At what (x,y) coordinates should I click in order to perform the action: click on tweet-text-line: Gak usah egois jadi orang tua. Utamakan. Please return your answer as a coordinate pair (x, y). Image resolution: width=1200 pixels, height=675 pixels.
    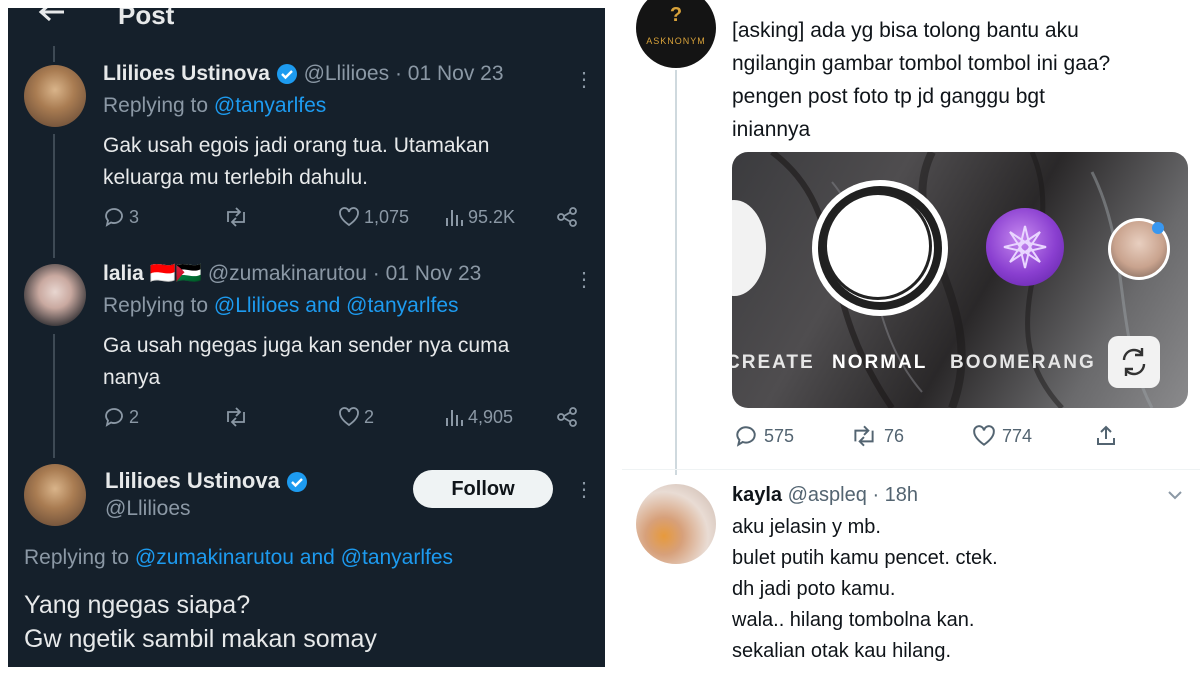
    Looking at the image, I should click on (296, 145).